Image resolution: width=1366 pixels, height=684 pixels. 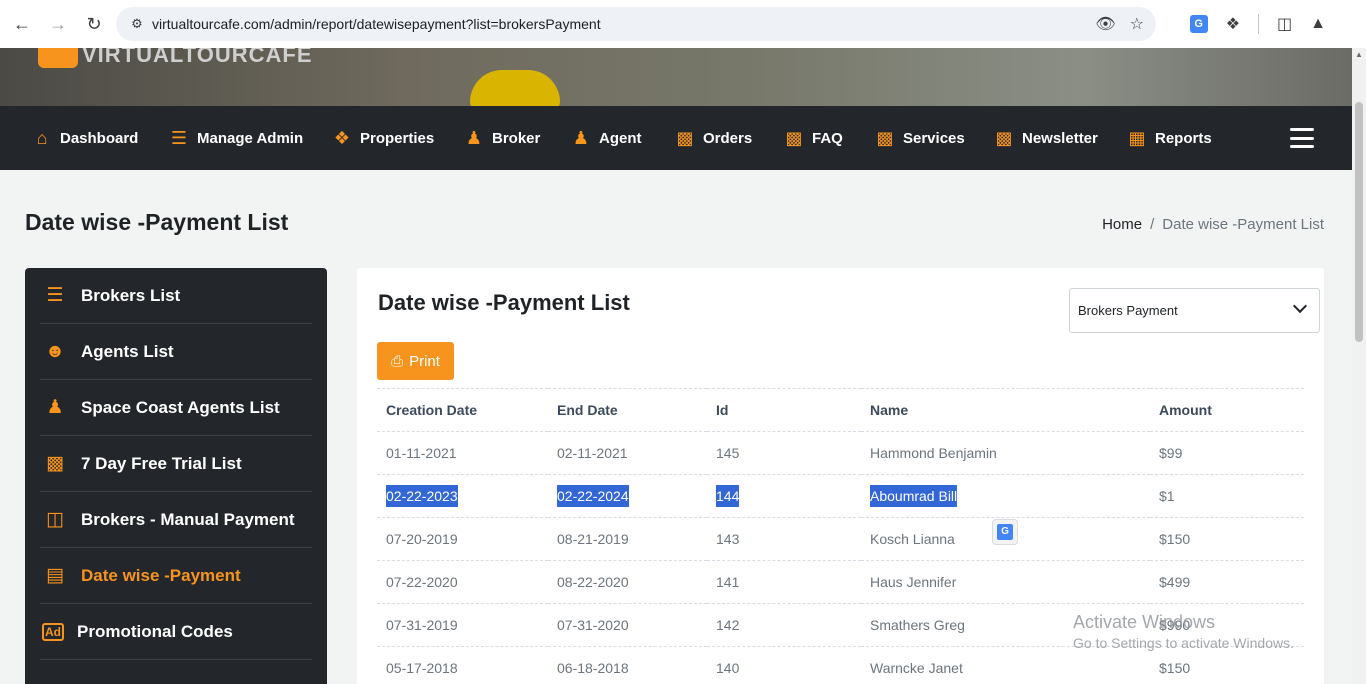 I want to click on sidebar-item-label: Agents List, so click(x=127, y=351).